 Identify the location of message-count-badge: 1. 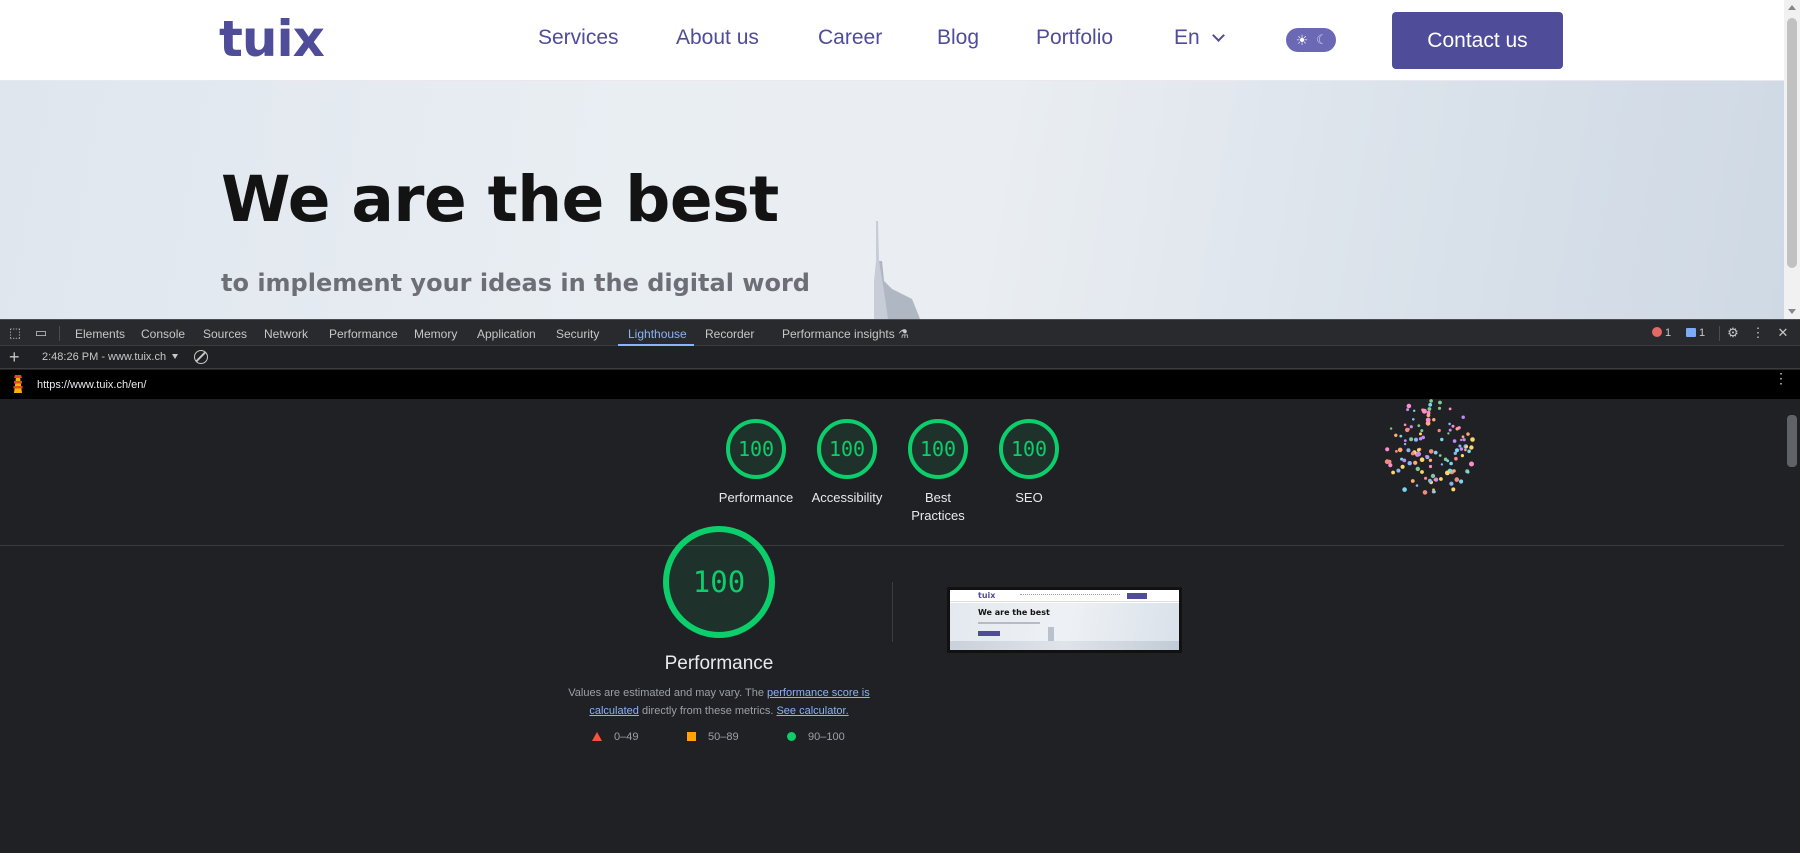
(1695, 333).